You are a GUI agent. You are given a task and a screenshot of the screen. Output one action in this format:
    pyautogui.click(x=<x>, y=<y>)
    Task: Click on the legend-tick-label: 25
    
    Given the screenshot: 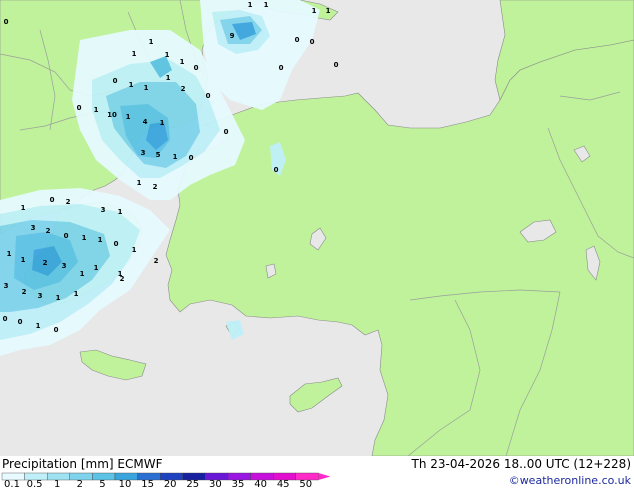 What is the action you would take?
    pyautogui.click(x=193, y=484)
    